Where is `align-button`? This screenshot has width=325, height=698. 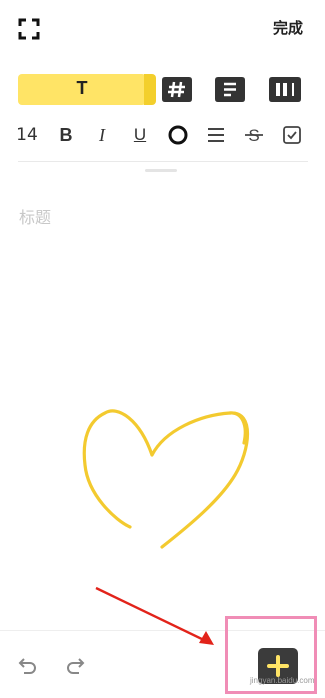
align-button is located at coordinates (216, 135).